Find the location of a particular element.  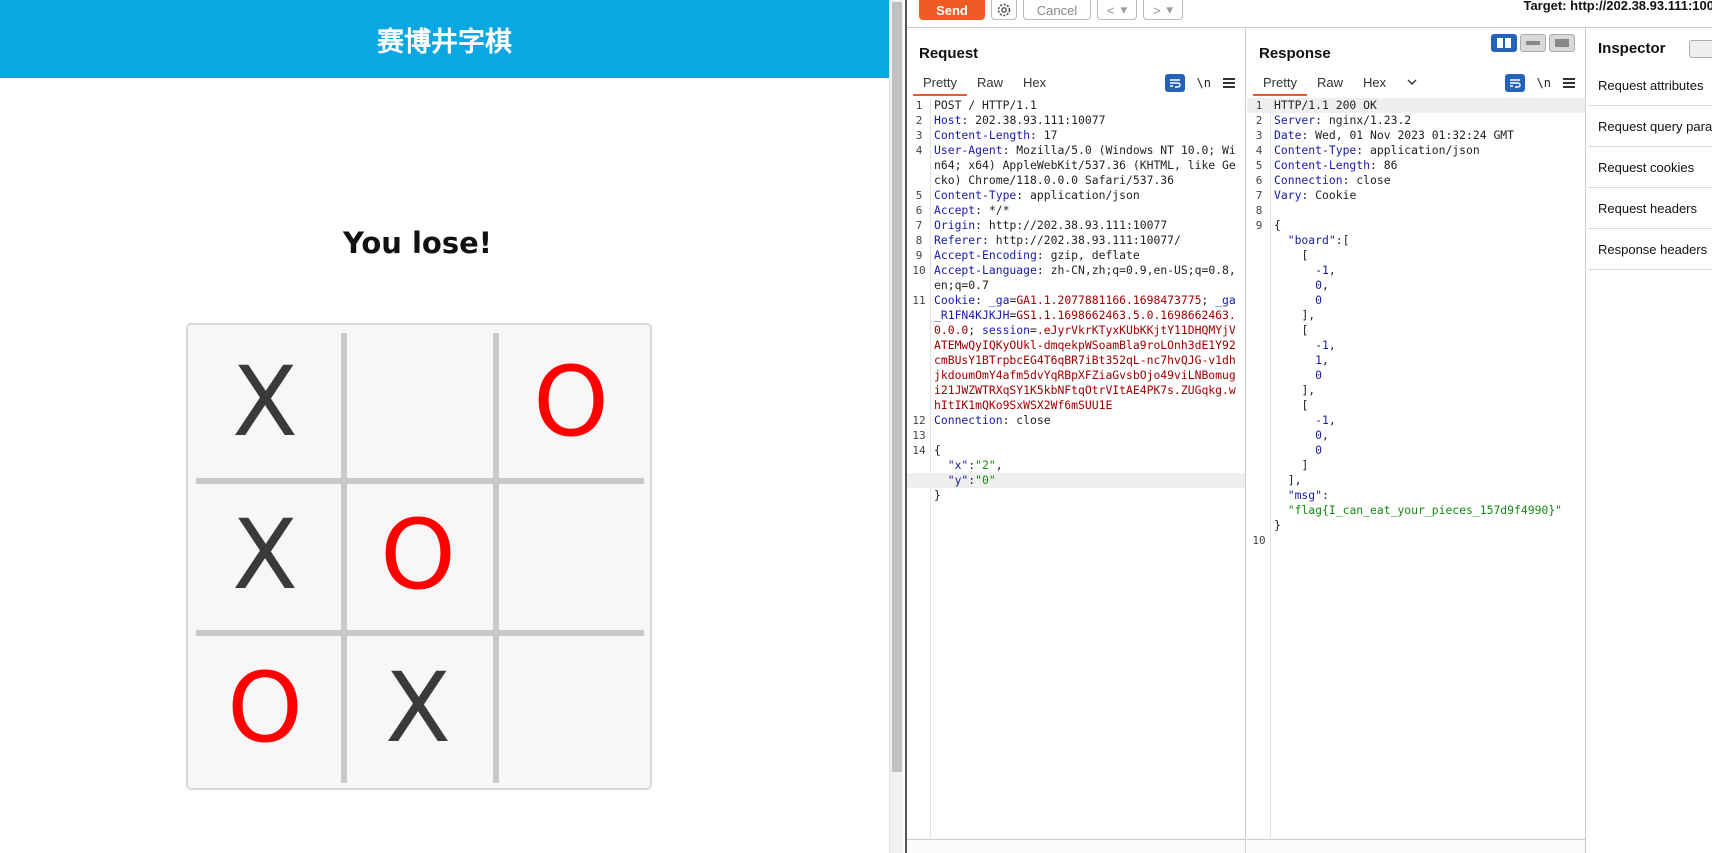

request-code-line: 5 Content-Type: application/json is located at coordinates (1076, 195).